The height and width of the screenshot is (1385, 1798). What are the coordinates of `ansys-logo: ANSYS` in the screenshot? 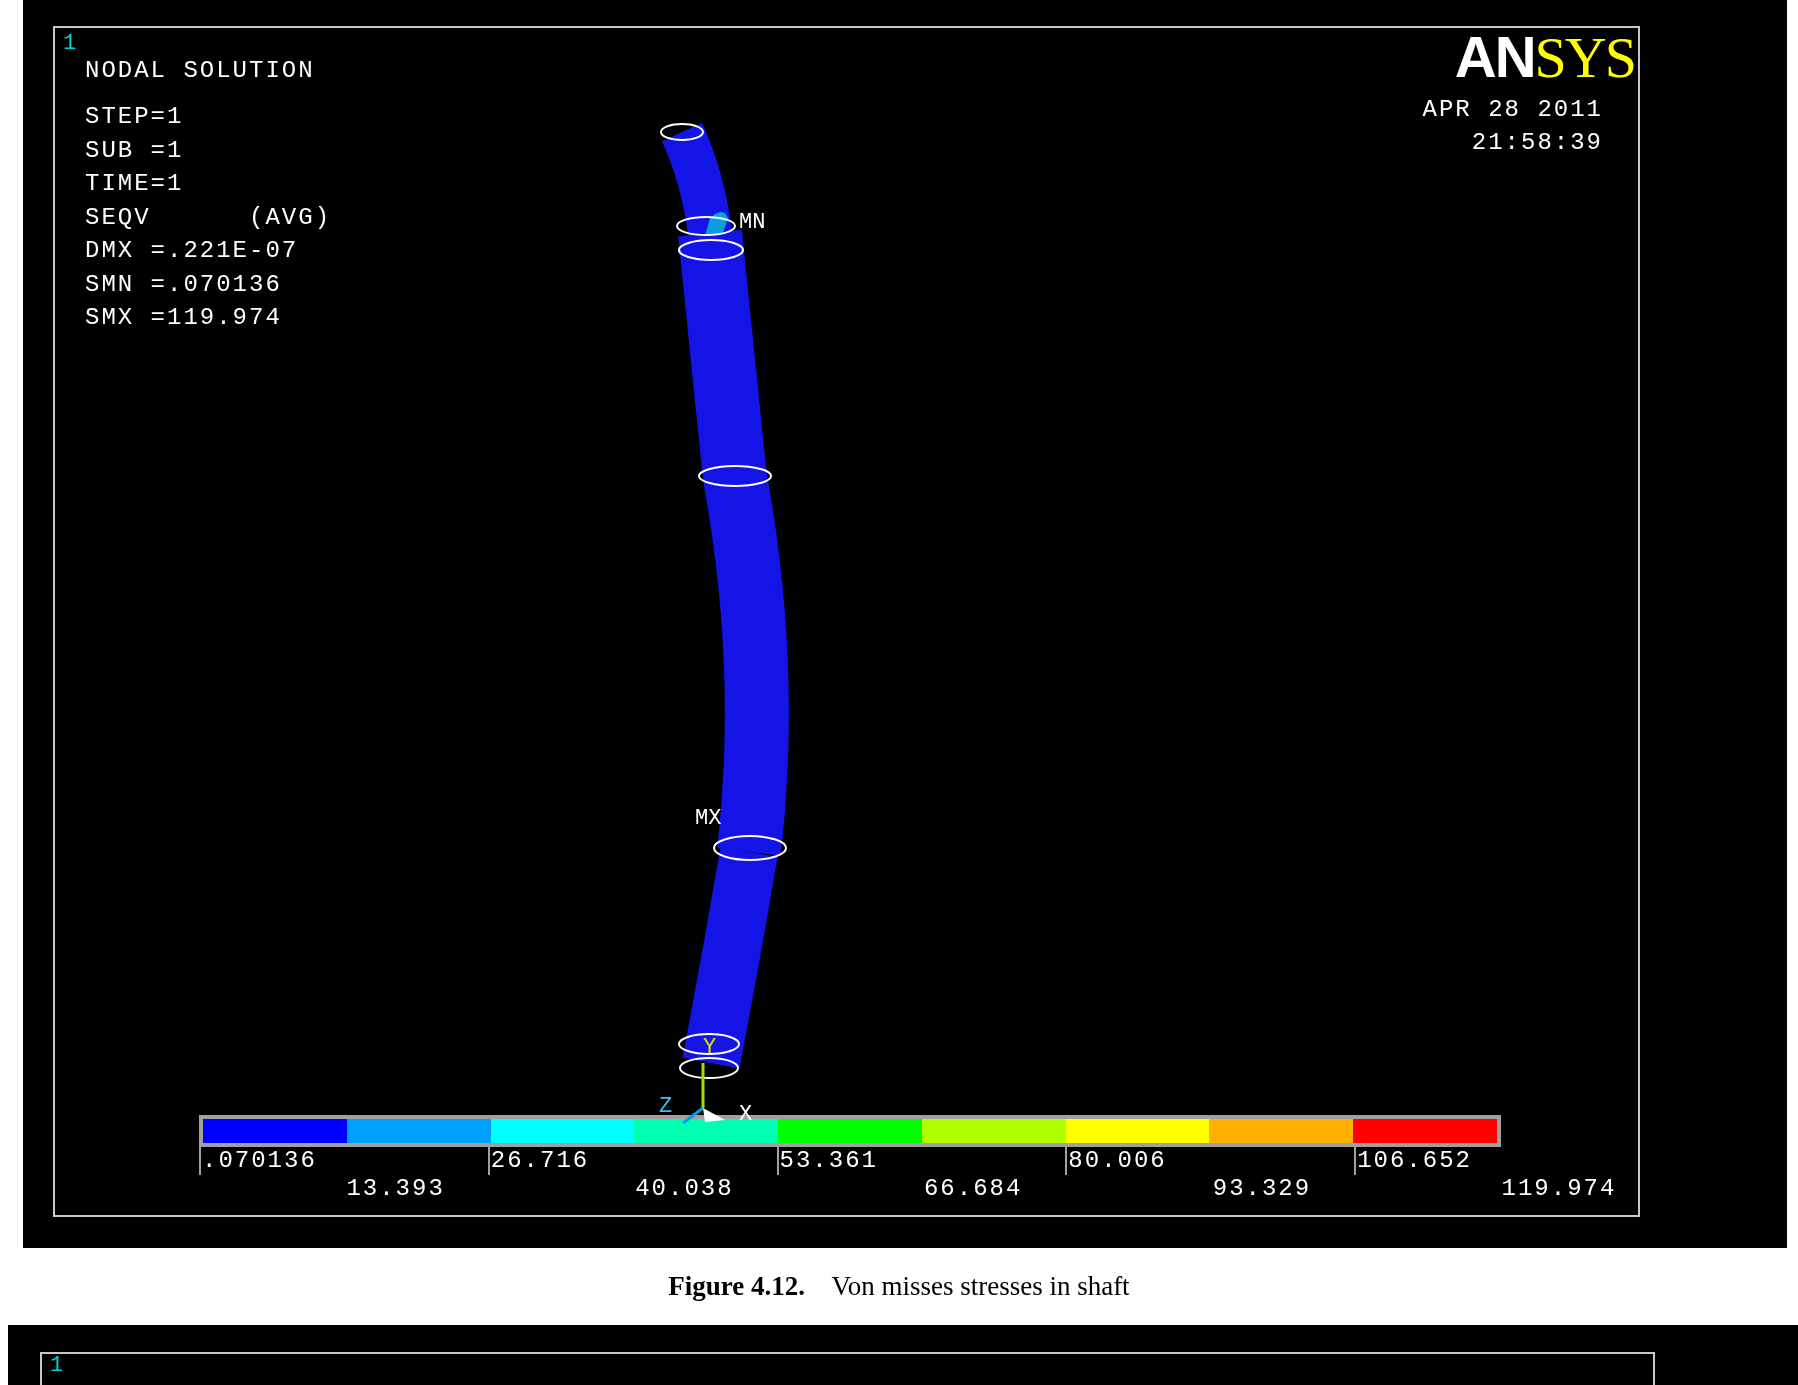 It's located at (1544, 57).